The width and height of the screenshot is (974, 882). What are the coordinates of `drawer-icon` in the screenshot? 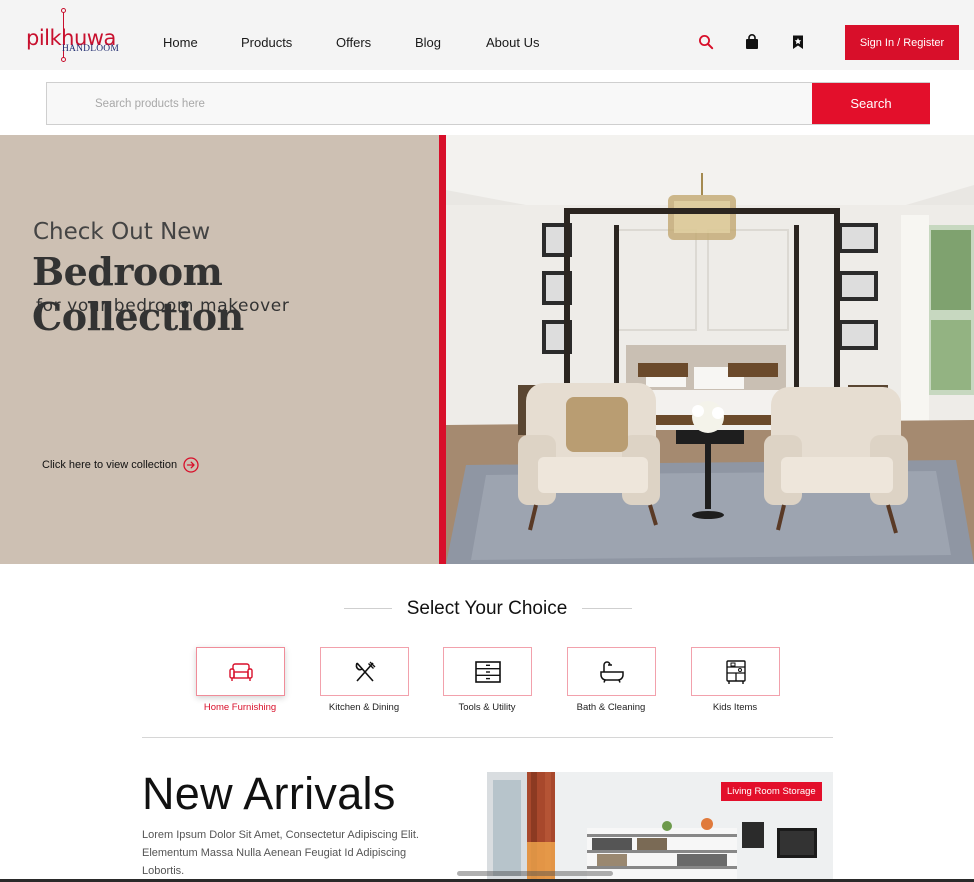 It's located at (487, 671).